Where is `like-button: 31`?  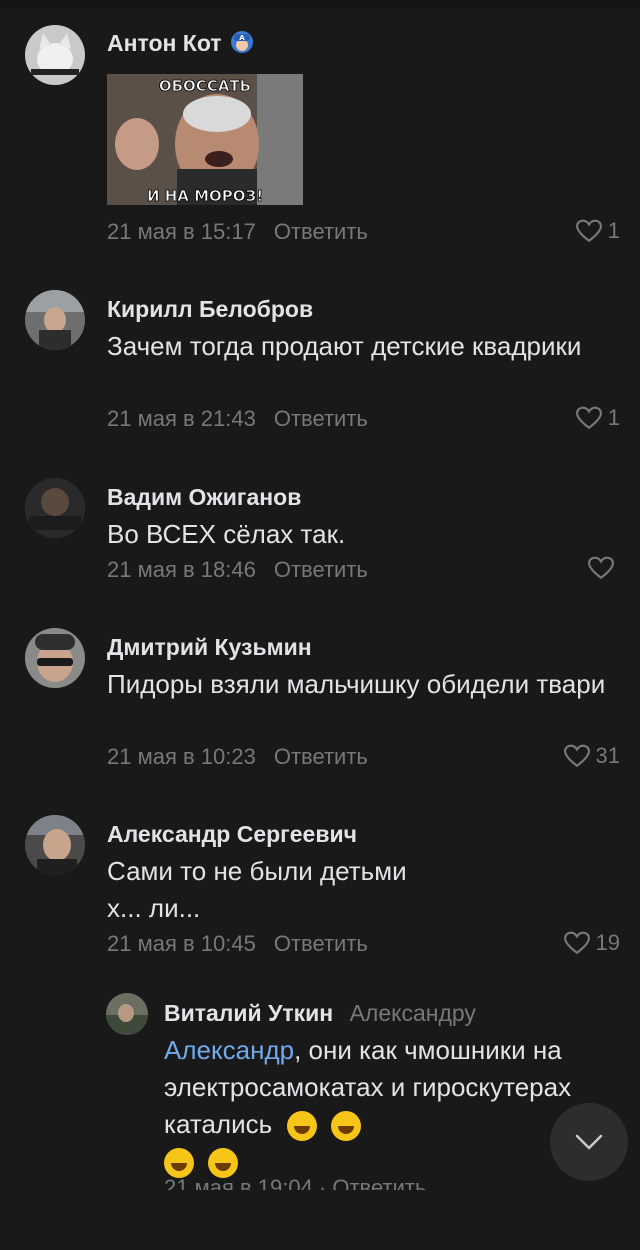 like-button: 31 is located at coordinates (591, 756).